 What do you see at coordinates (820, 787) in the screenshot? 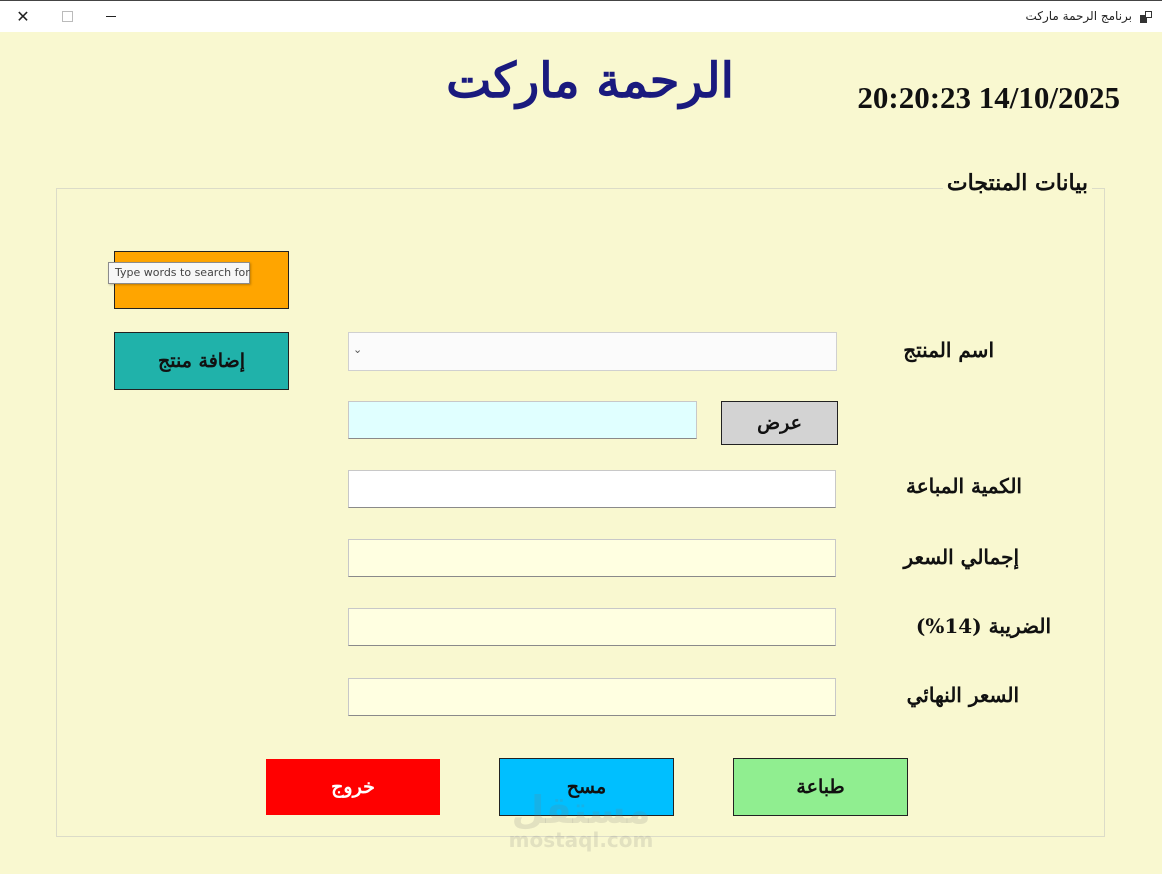
I see `print-button: طباعة` at bounding box center [820, 787].